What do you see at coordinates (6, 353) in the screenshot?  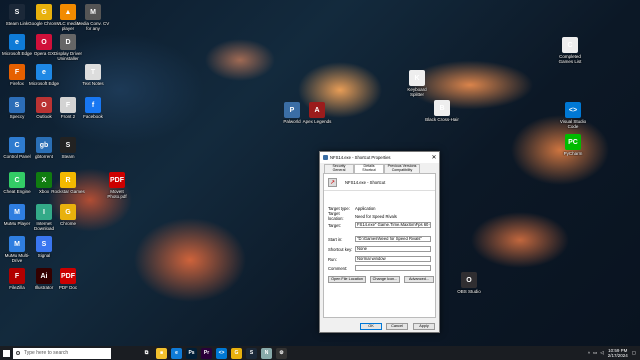 I see `start-button` at bounding box center [6, 353].